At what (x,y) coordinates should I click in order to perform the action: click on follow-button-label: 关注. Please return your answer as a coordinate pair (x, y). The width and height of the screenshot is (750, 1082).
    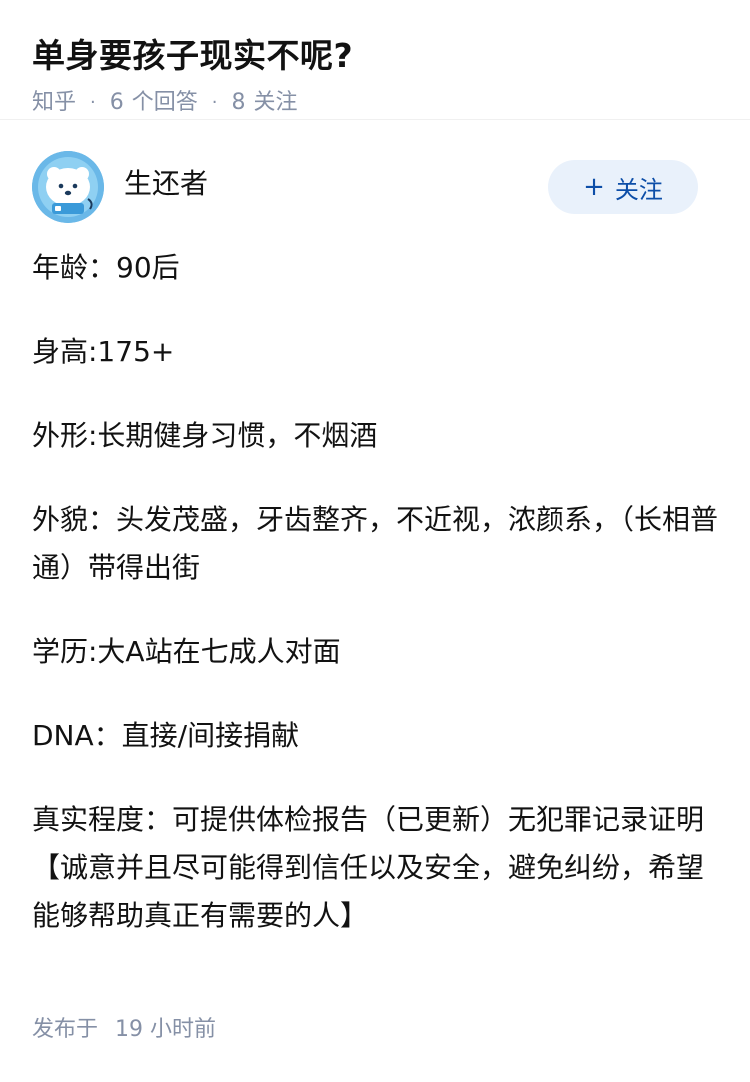
    Looking at the image, I should click on (638, 189).